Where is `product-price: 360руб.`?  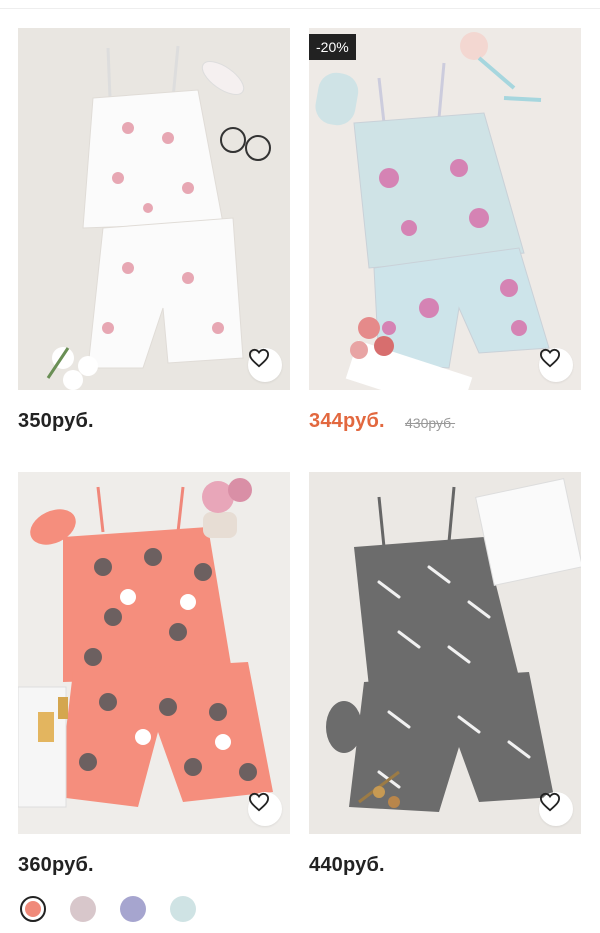
product-price: 360руб. is located at coordinates (56, 865).